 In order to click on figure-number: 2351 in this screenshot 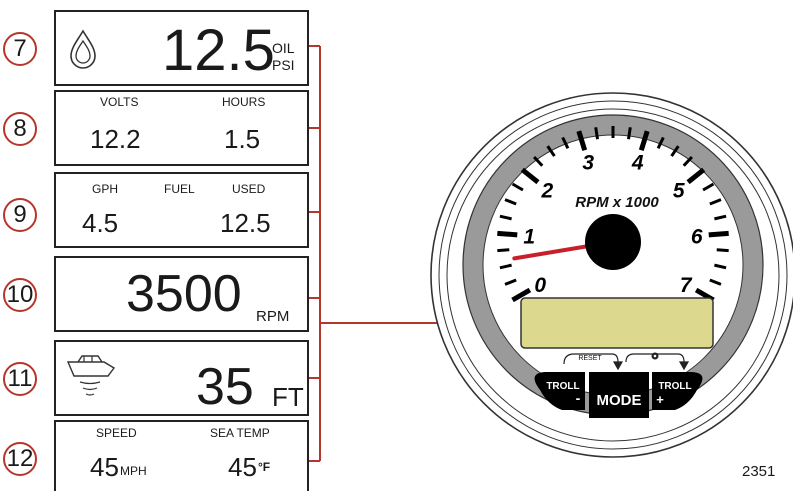, I will do `click(759, 471)`.